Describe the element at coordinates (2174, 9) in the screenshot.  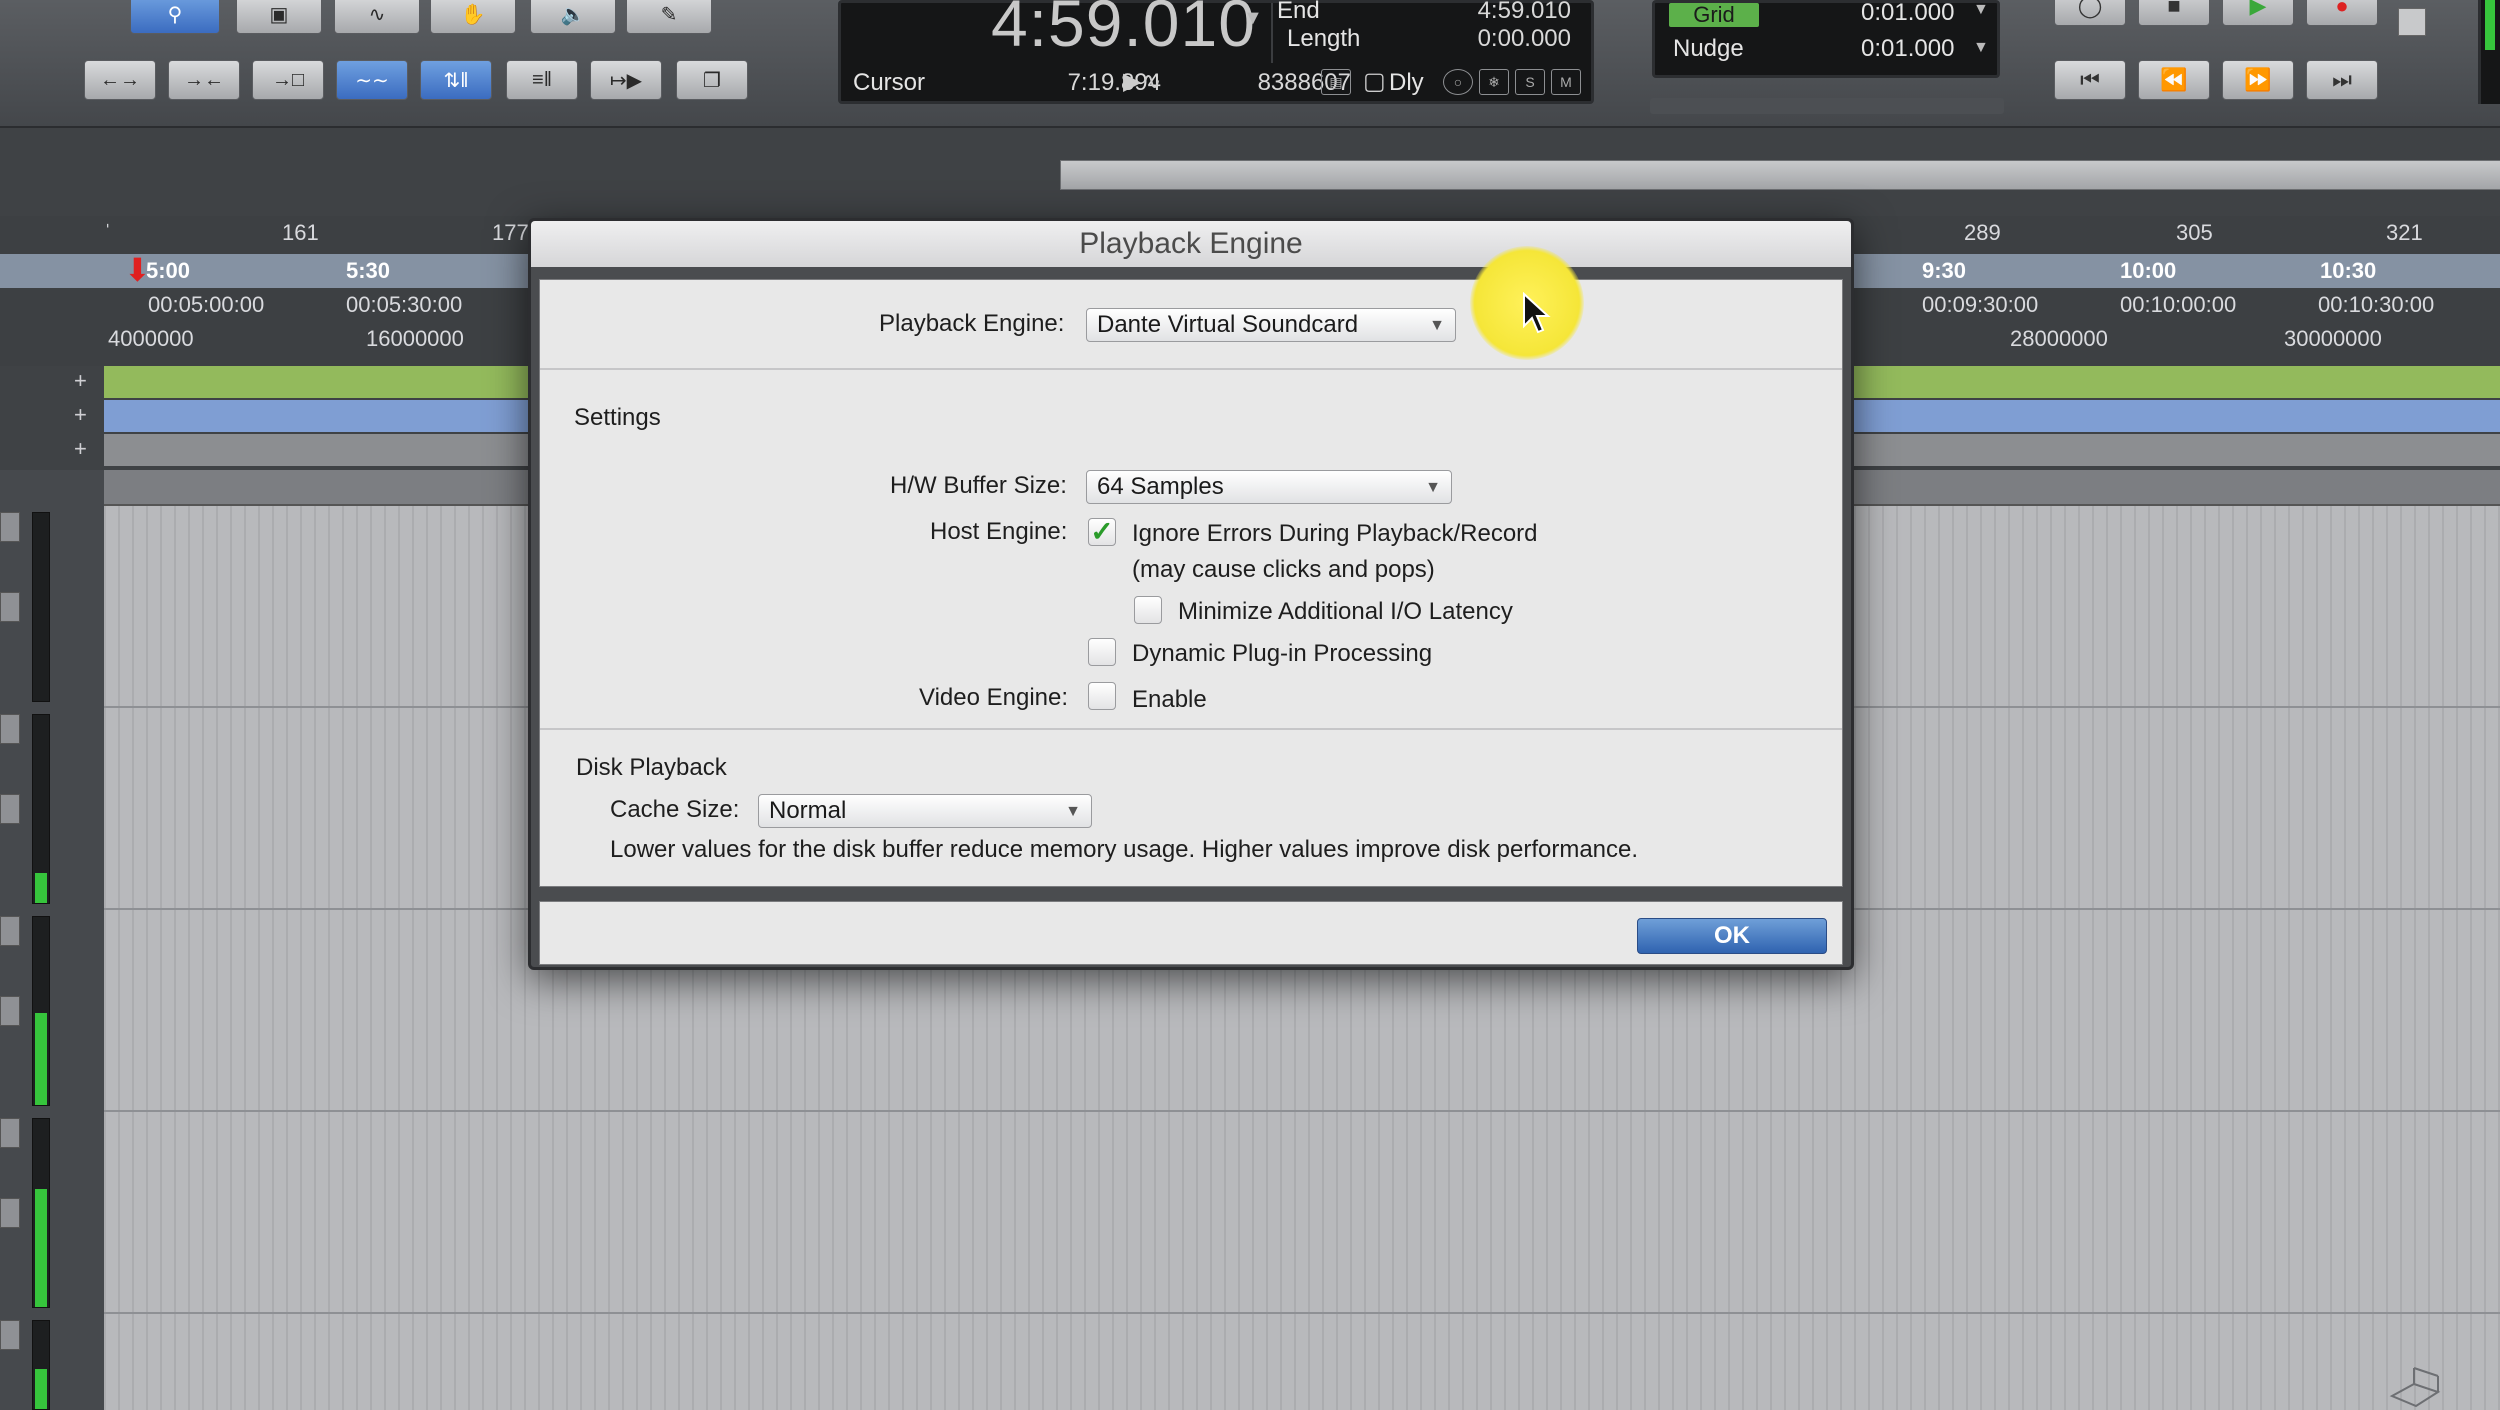
I see `stop-icon: ■` at that location.